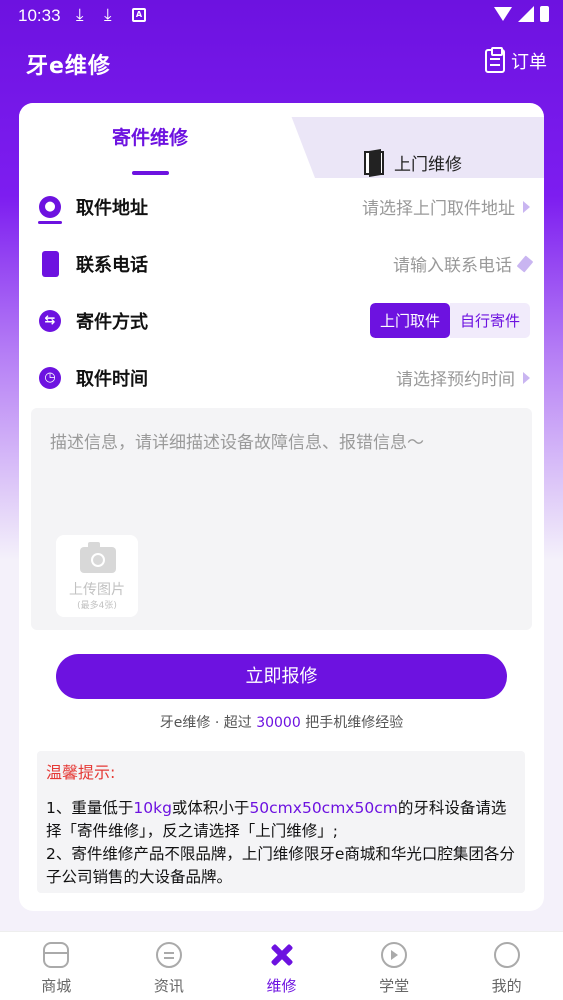 The image size is (563, 1000). Describe the element at coordinates (525, 263) in the screenshot. I see `edit-icon` at that location.